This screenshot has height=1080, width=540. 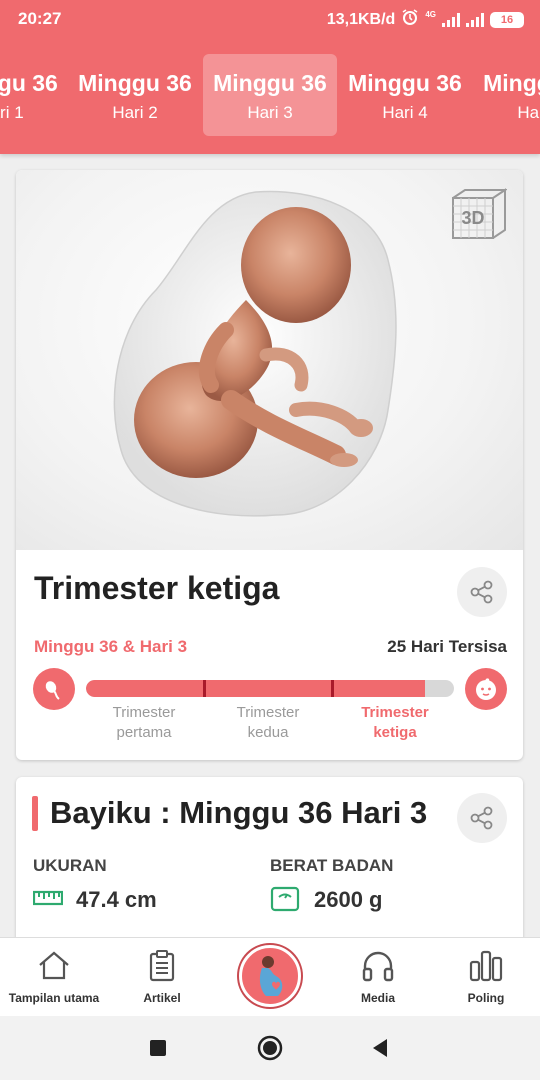 I want to click on progress-fill, so click(x=255, y=688).